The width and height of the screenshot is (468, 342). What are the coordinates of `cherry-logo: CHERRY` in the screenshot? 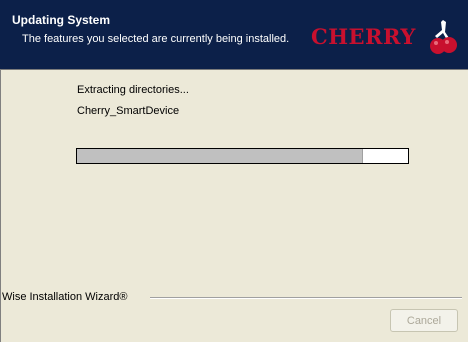 It's located at (387, 38).